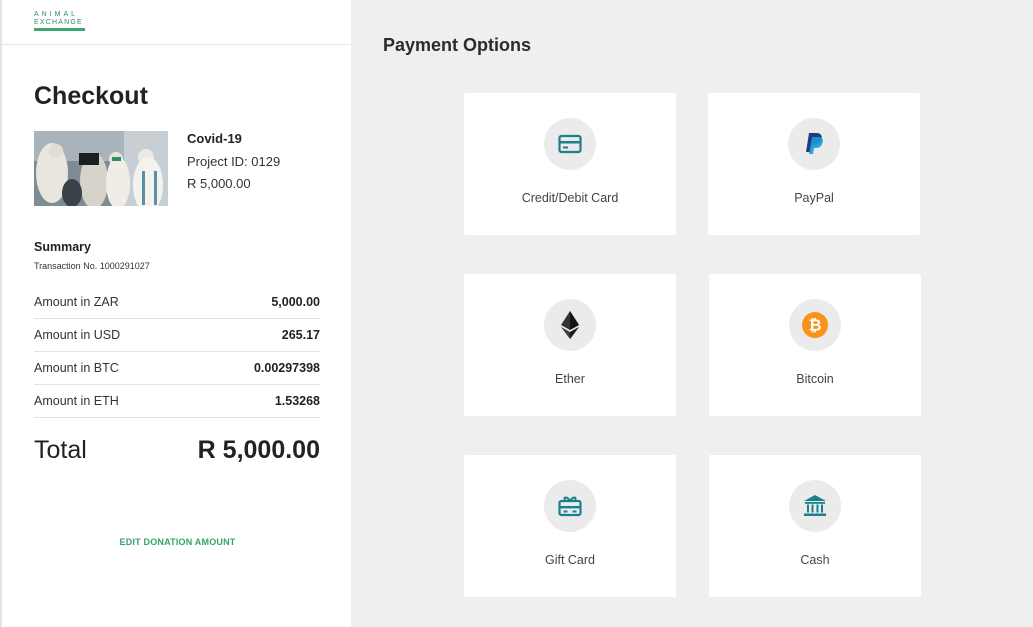 The height and width of the screenshot is (627, 1033). What do you see at coordinates (77, 335) in the screenshot?
I see `amount-label: Amount in USD` at bounding box center [77, 335].